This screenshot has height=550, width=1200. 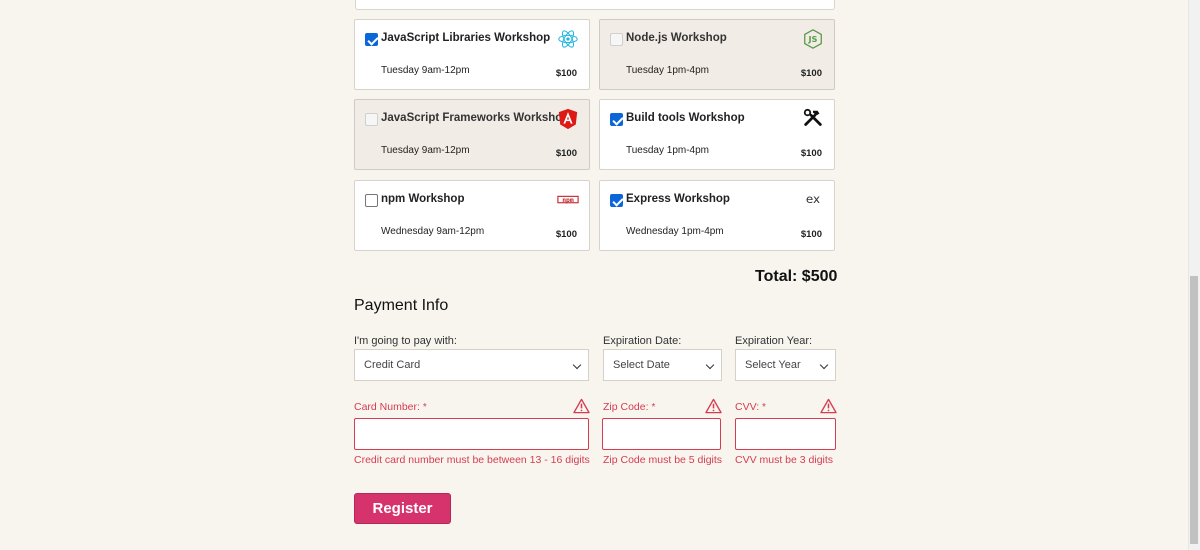 I want to click on workshop-name: JavaScript Libraries Workshop, so click(x=466, y=38).